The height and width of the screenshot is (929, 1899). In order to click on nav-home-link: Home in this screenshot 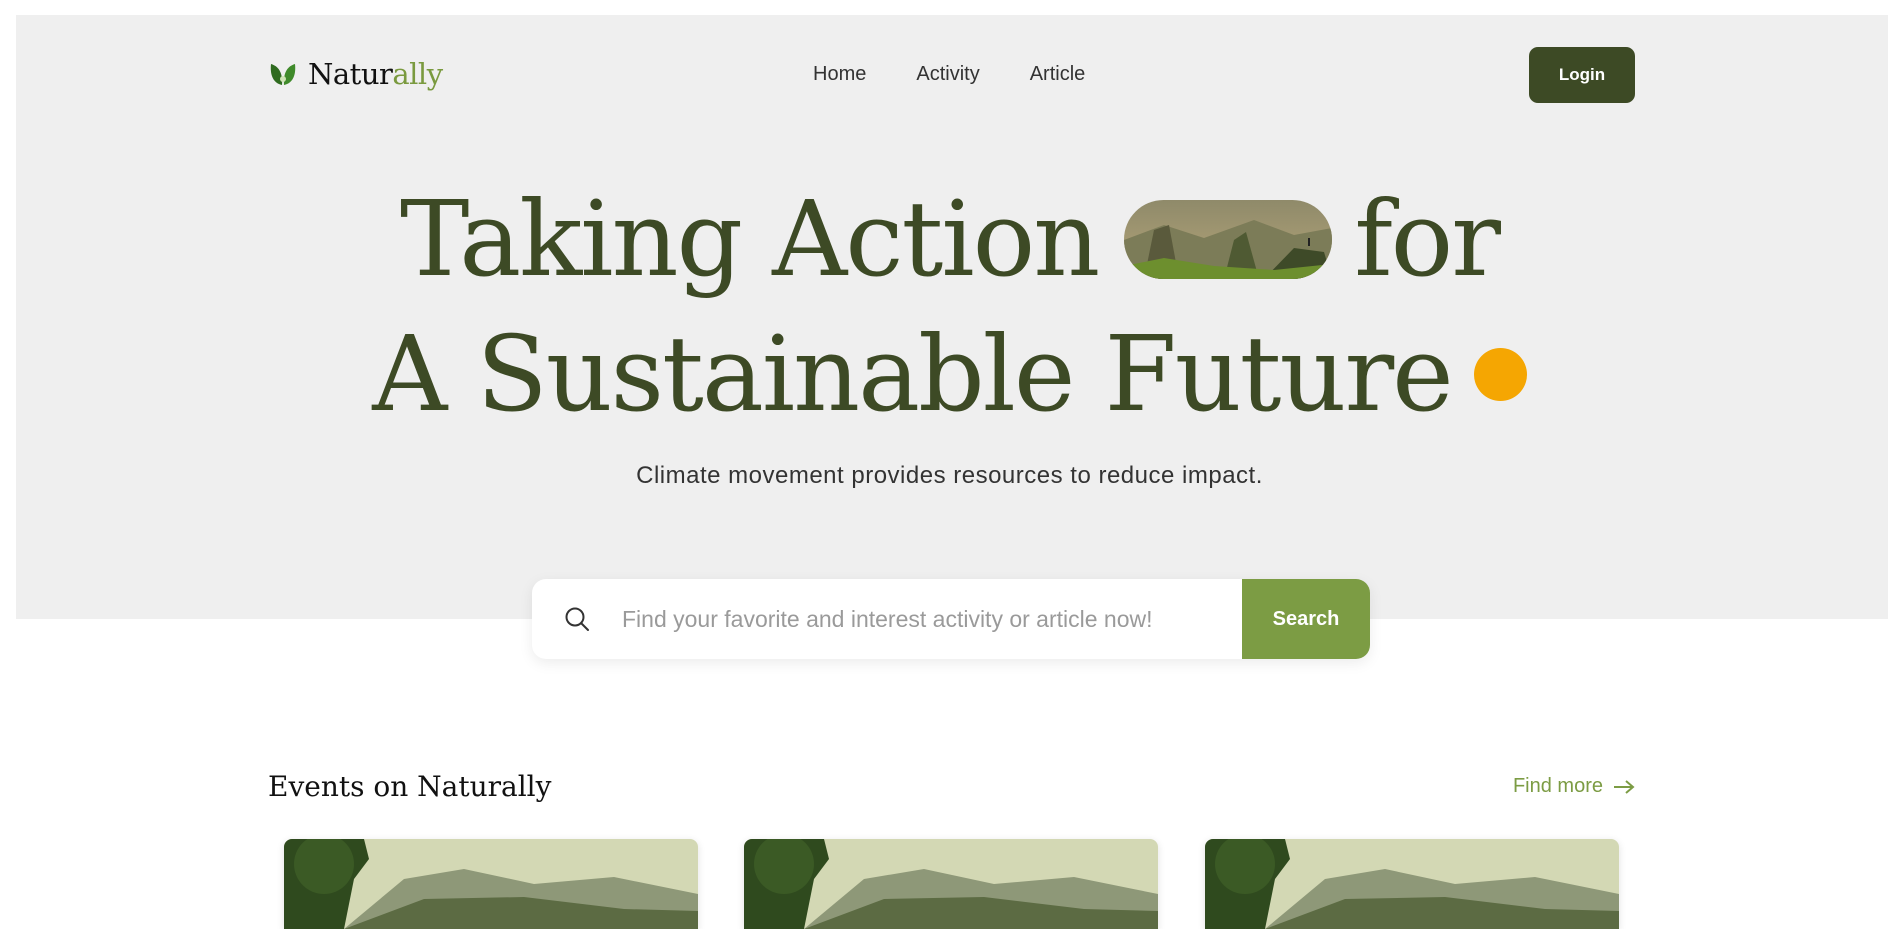, I will do `click(839, 74)`.